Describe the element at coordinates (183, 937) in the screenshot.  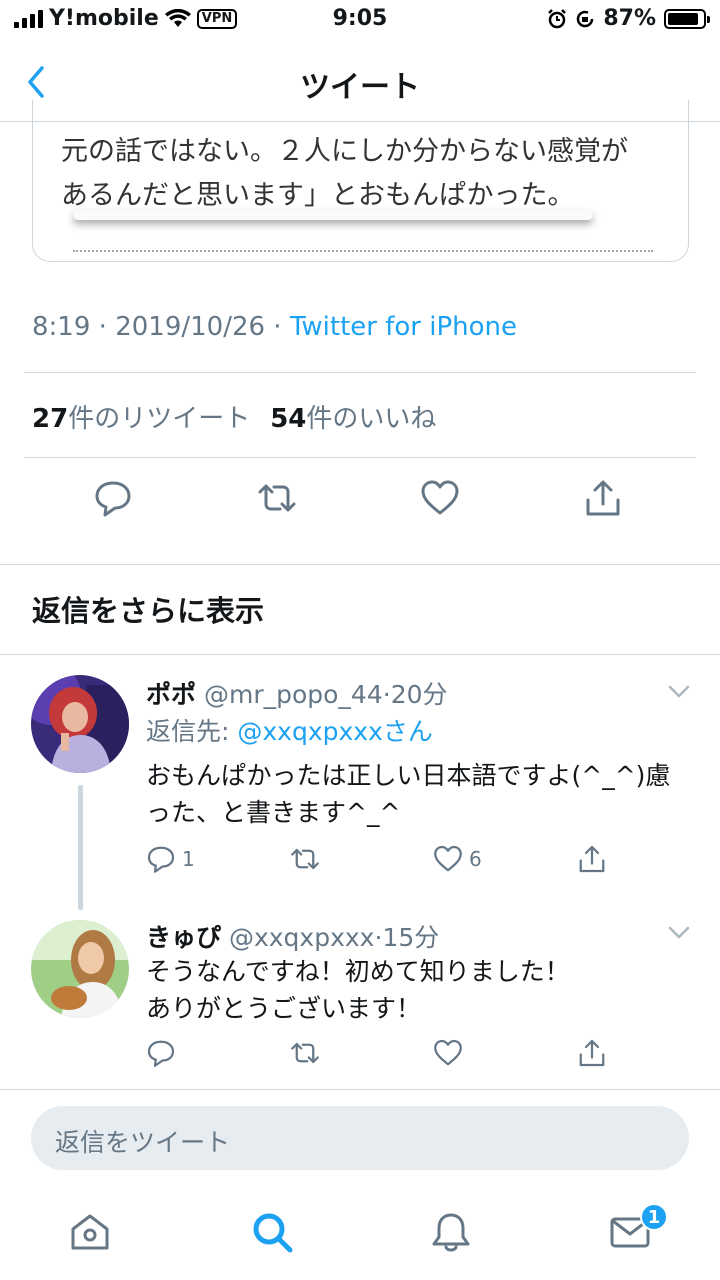
I see `display-name: きゅぴ` at that location.